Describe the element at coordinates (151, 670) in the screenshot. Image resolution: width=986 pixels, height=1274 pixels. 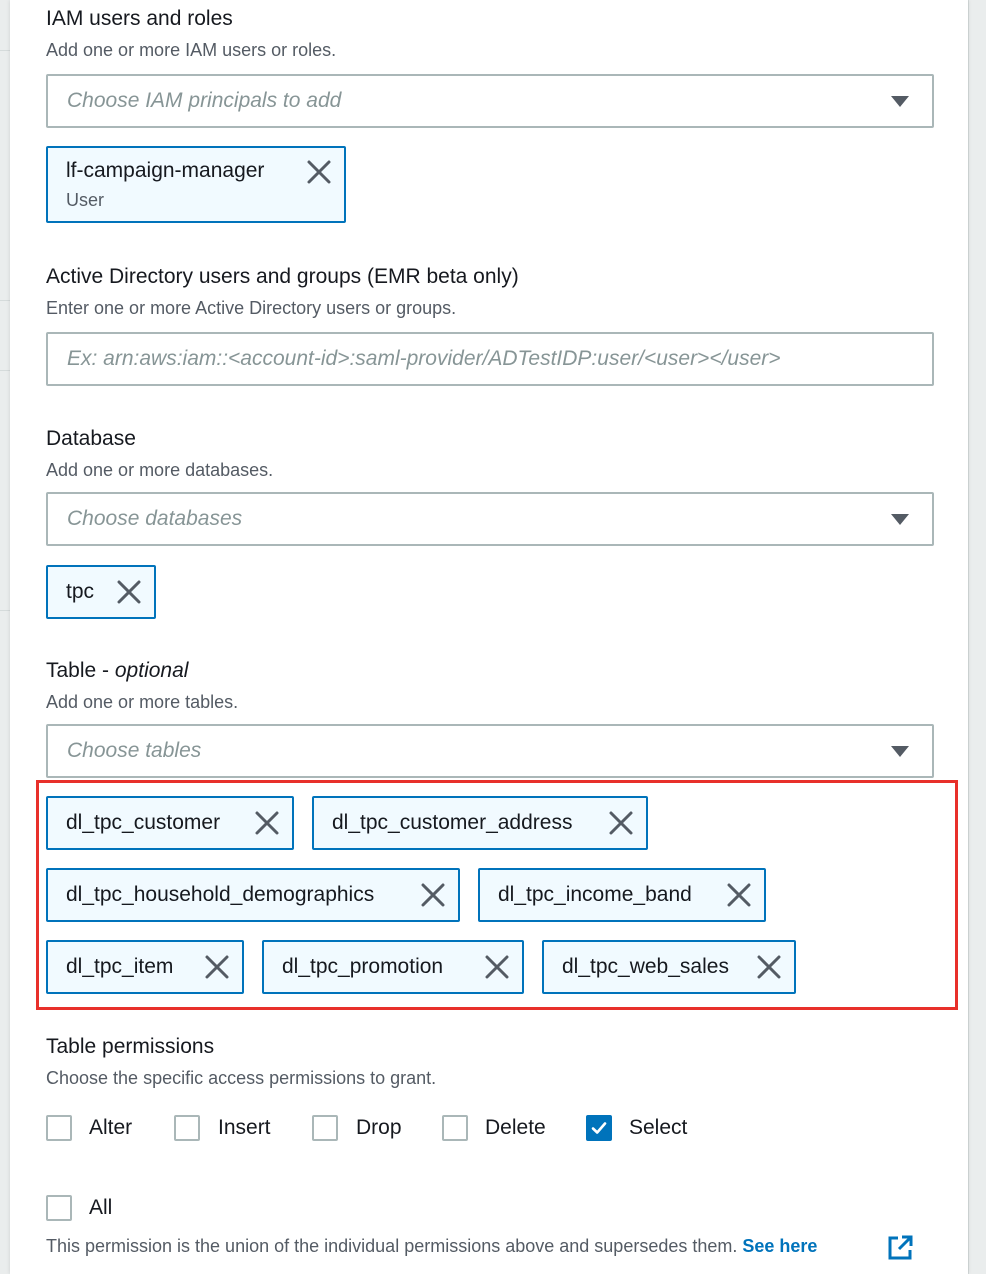
I see `optional-label: optional` at that location.